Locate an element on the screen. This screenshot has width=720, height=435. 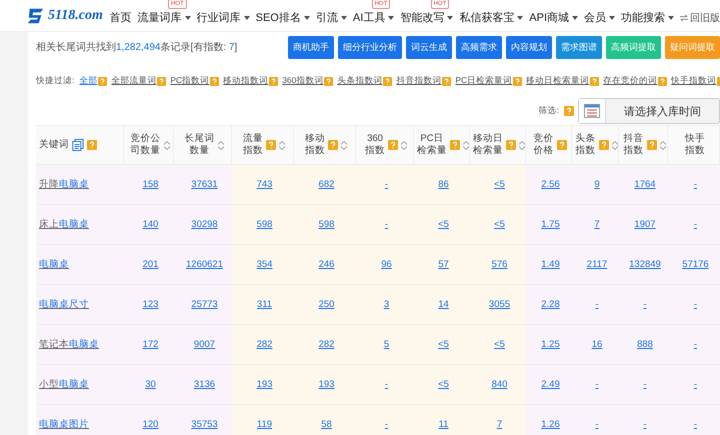
action-button: 需求图谱 is located at coordinates (579, 47).